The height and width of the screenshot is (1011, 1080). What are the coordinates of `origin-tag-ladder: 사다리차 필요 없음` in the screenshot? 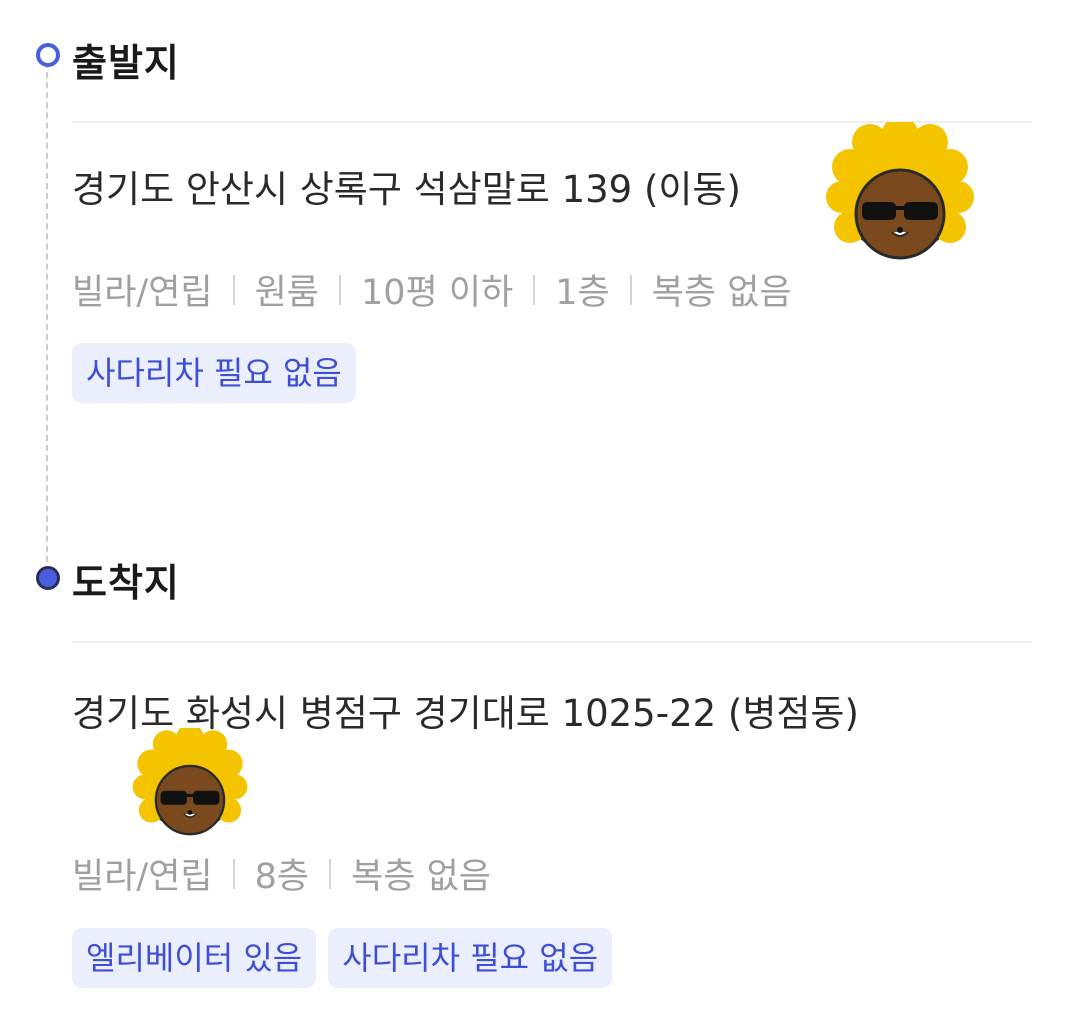 It's located at (214, 373).